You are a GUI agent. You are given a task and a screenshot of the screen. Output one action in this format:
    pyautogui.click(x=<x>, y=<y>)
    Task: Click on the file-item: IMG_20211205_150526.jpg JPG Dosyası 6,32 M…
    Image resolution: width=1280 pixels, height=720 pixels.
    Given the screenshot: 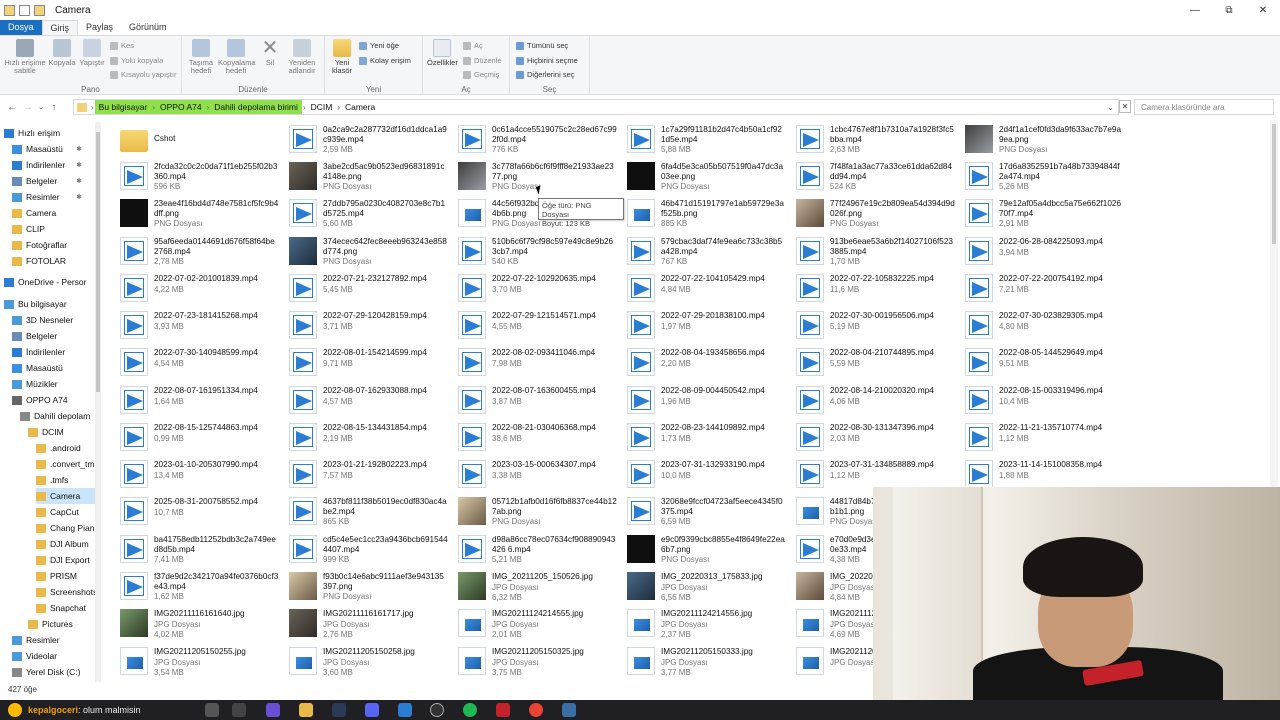 What is the action you would take?
    pyautogui.click(x=532, y=585)
    